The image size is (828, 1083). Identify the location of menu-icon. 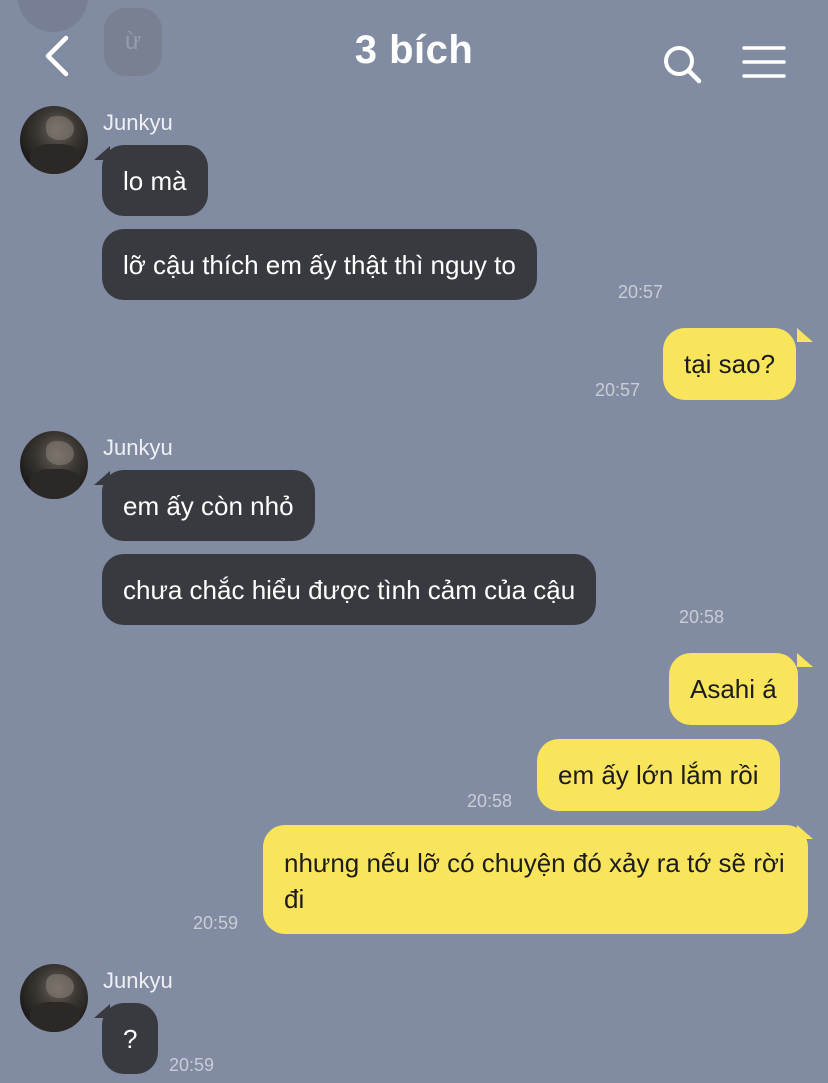
(764, 62).